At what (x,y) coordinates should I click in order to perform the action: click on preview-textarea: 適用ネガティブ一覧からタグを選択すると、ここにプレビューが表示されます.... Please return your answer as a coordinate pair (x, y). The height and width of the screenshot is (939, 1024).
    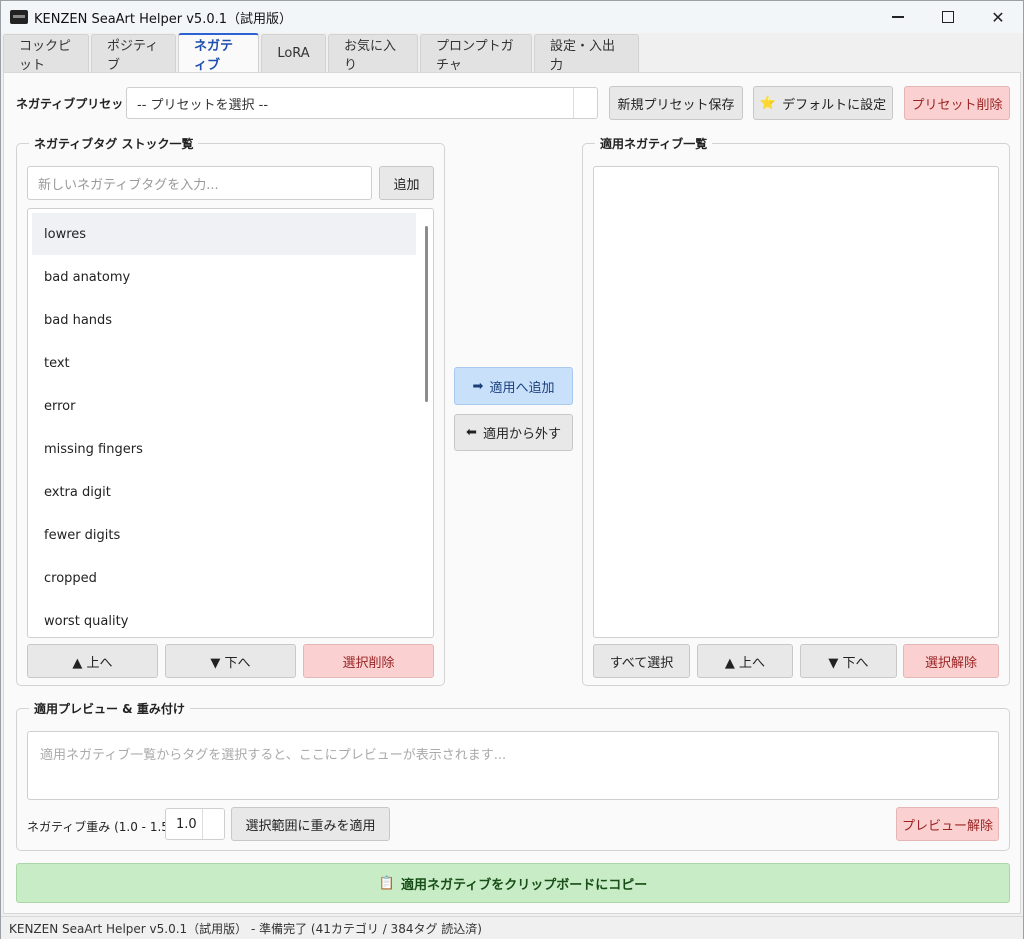
    Looking at the image, I should click on (513, 765).